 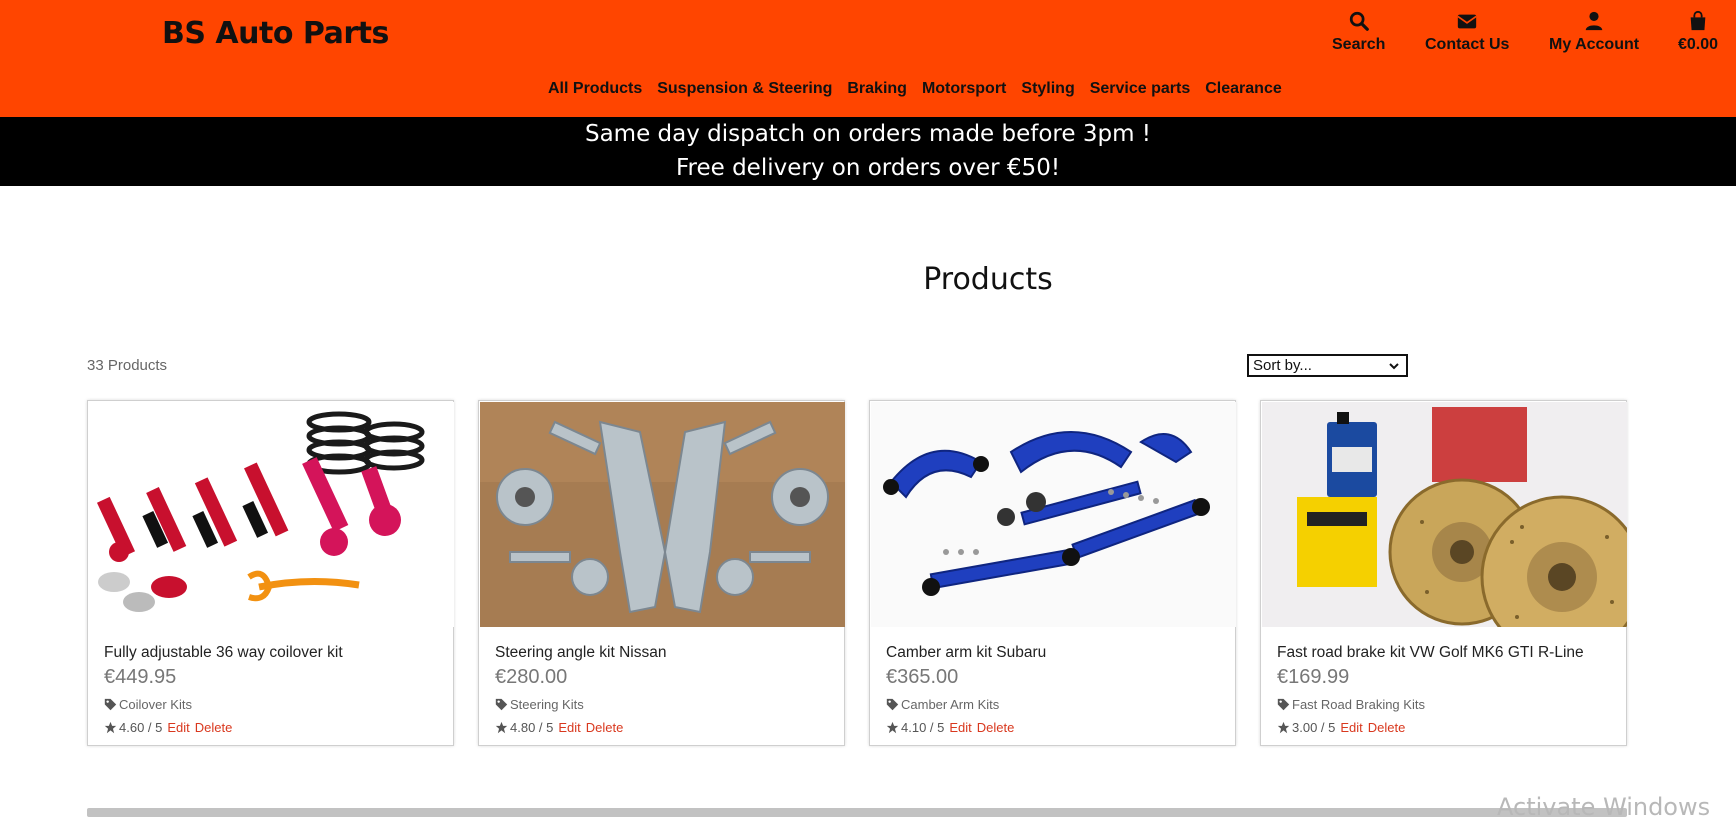 I want to click on contact-us-button: Contact Us, so click(x=1467, y=32).